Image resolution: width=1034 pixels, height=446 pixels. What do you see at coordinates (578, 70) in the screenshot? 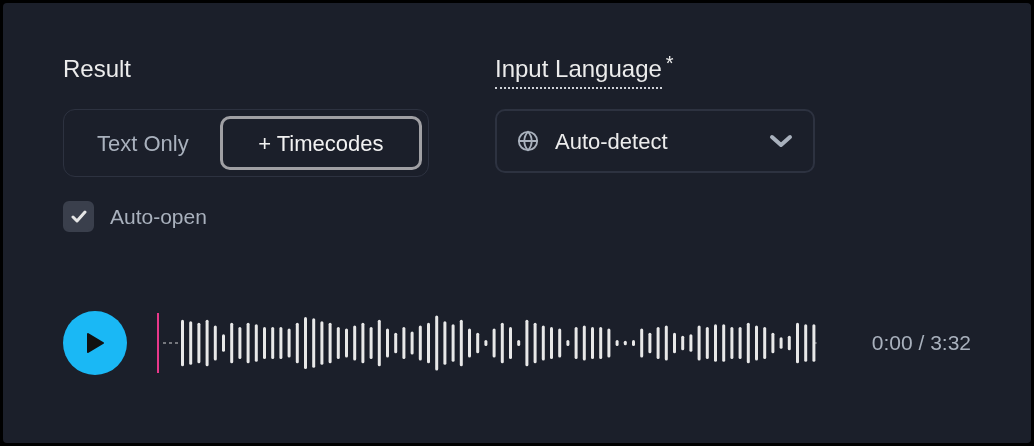
I see `input-language-label: Input Language` at bounding box center [578, 70].